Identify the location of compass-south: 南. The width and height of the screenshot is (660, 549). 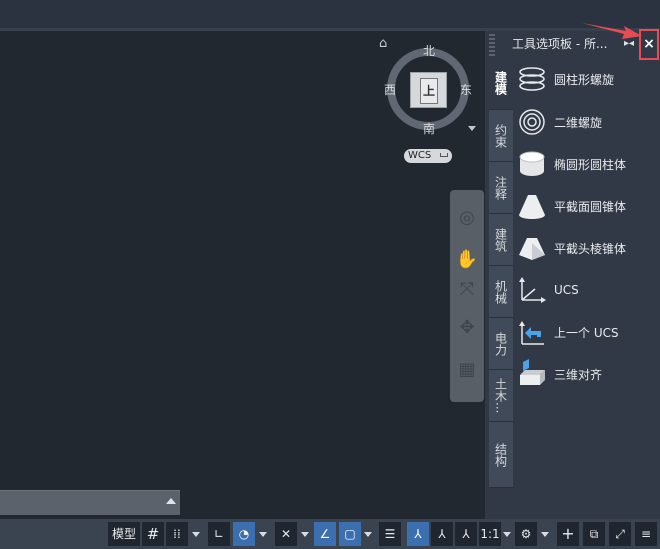
(429, 128).